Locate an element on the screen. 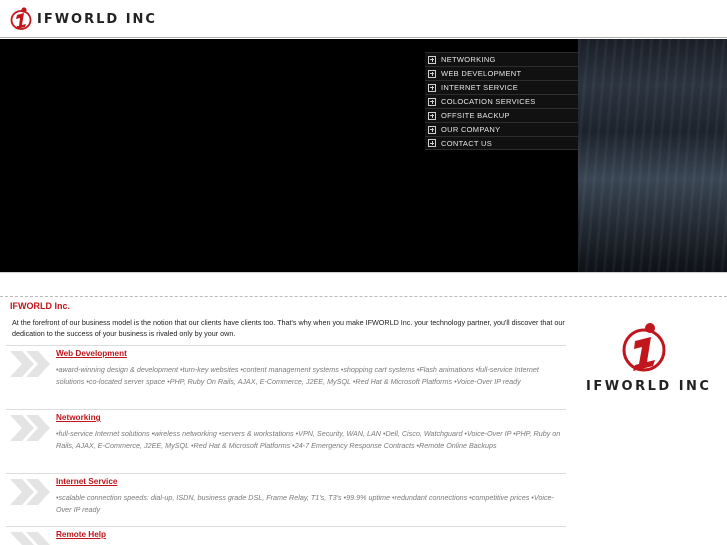 The image size is (727, 545). nav-item-label: WEB DEVELOPMENT is located at coordinates (481, 73).